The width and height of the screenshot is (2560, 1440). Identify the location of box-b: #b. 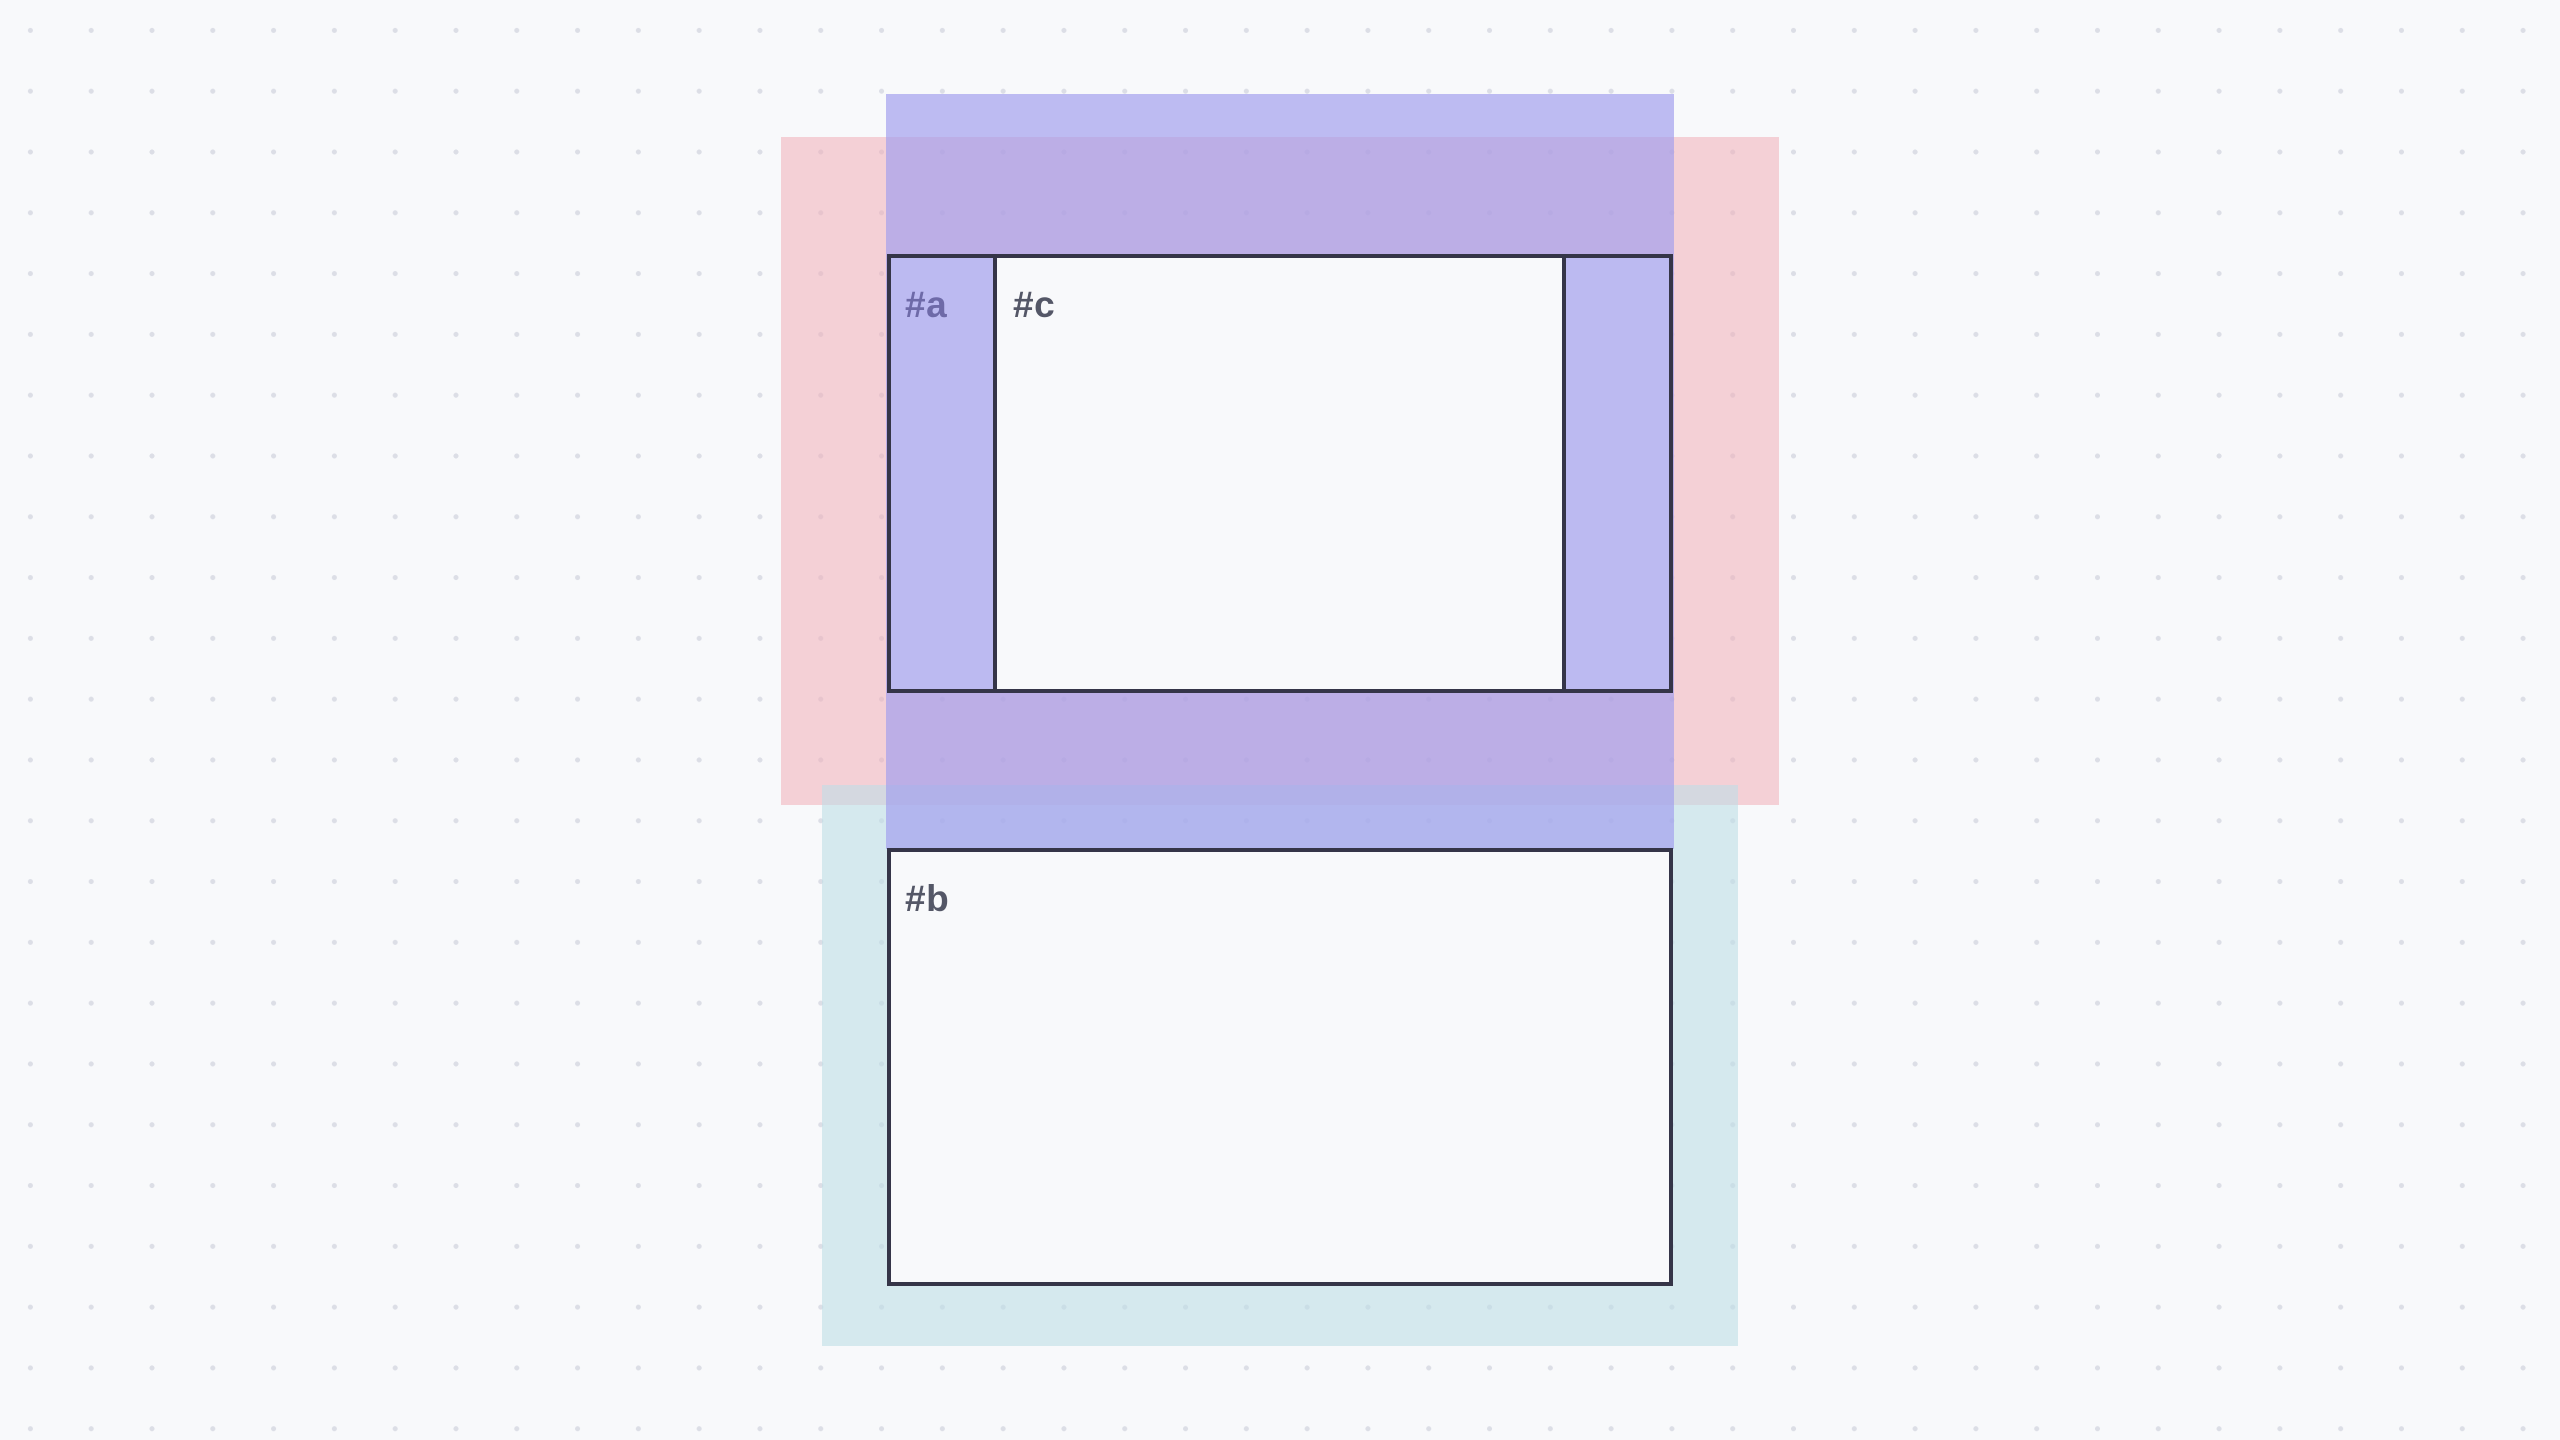
(1280, 1067).